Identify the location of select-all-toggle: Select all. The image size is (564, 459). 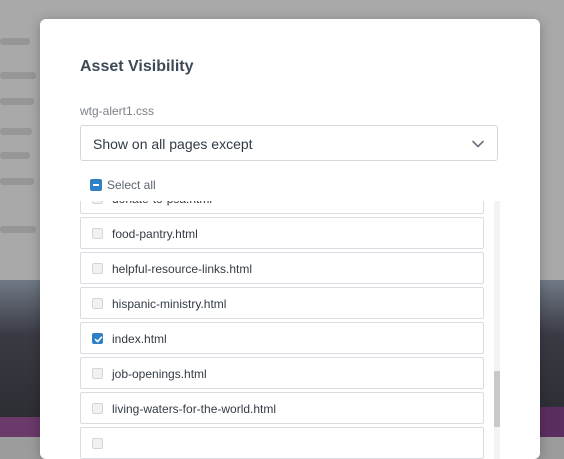
(123, 185).